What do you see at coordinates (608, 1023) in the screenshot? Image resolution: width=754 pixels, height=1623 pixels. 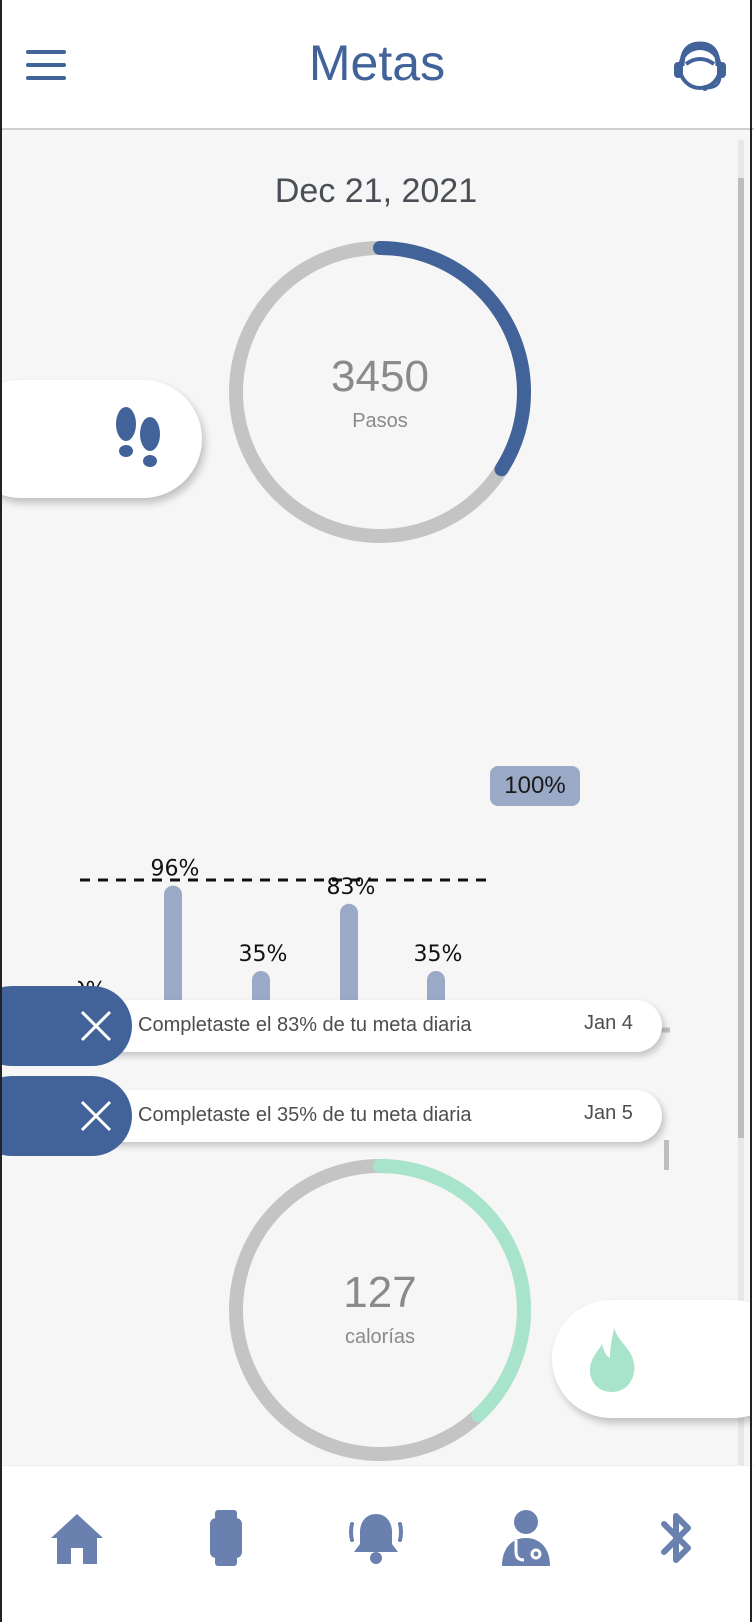 I see `notification-date: Jan 4` at bounding box center [608, 1023].